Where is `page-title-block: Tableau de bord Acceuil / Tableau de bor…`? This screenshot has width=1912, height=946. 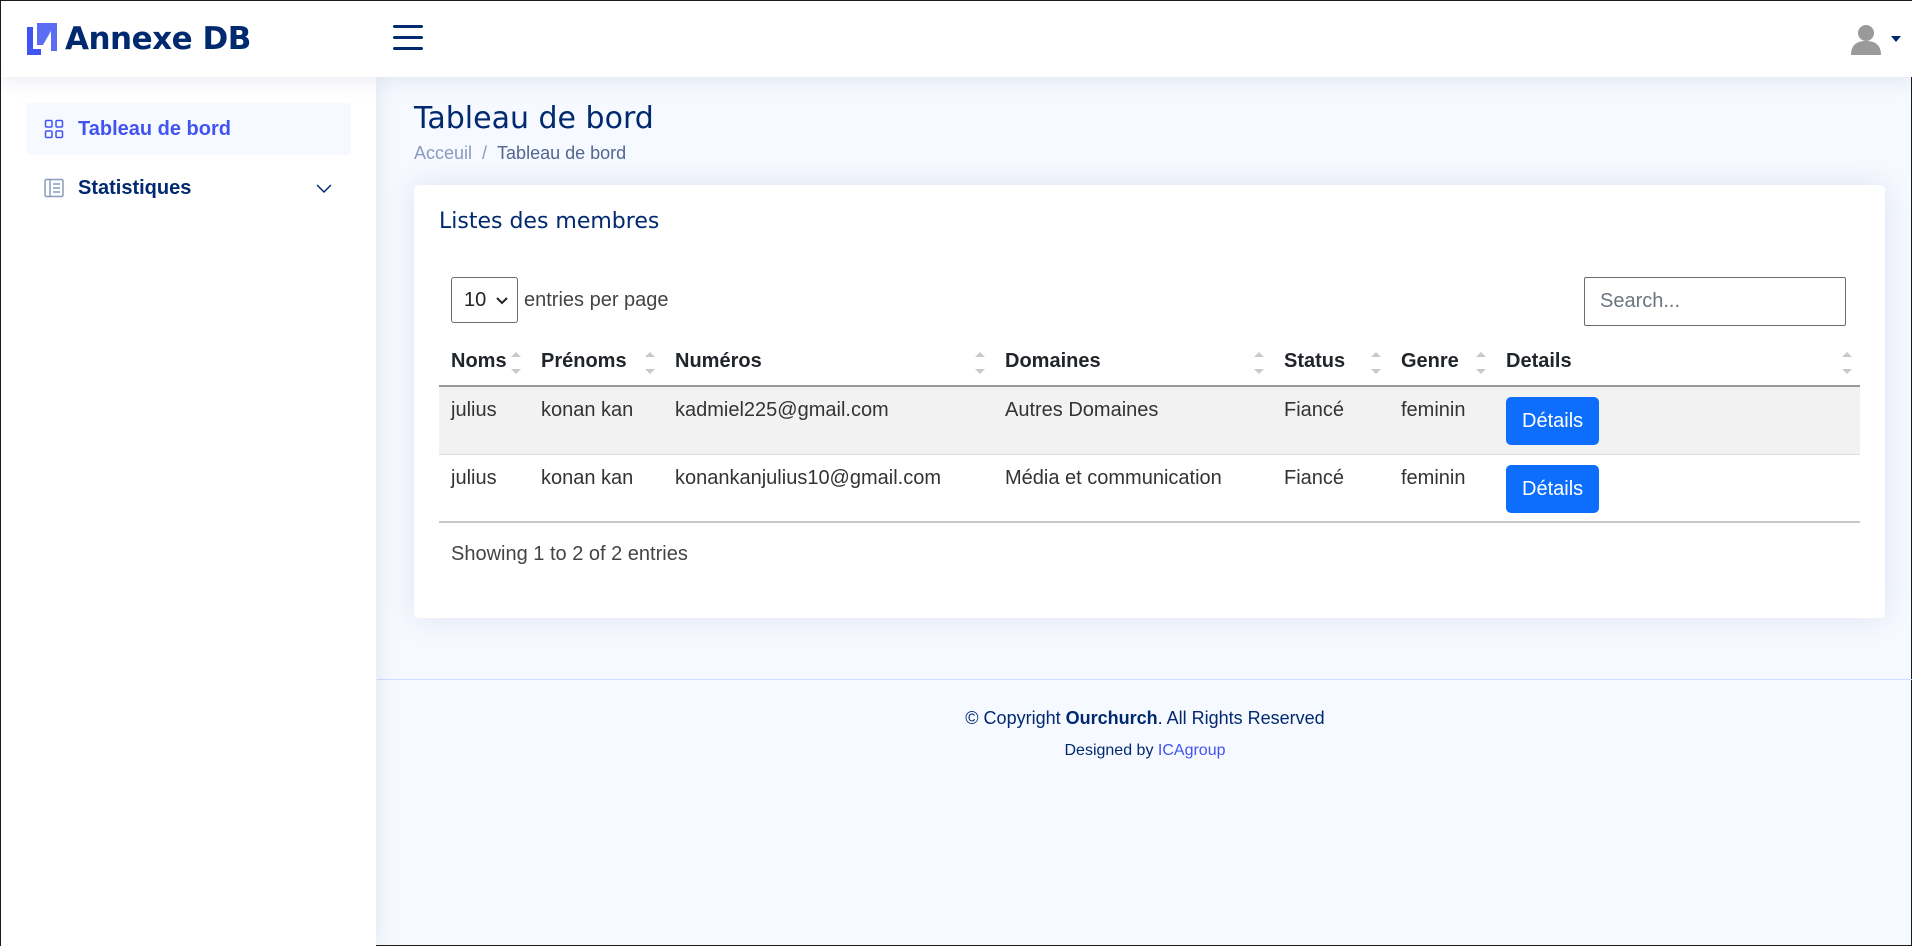 page-title-block: Tableau de bord Acceuil / Tableau de bor… is located at coordinates (534, 132).